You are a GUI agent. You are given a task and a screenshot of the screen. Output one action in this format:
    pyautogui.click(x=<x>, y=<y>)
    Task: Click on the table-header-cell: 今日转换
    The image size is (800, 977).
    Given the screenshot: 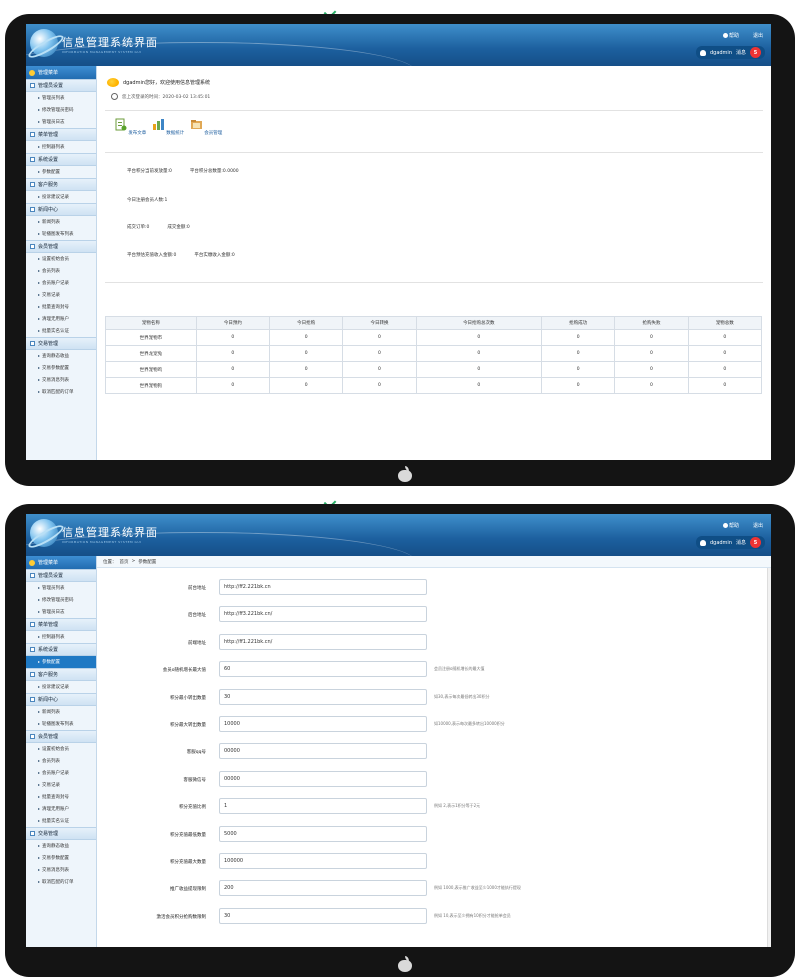 What is the action you would take?
    pyautogui.click(x=379, y=323)
    